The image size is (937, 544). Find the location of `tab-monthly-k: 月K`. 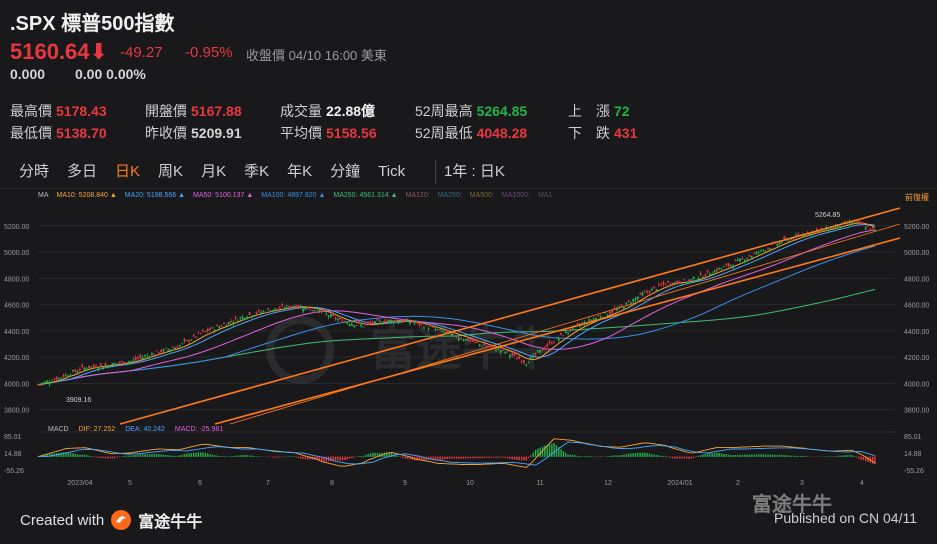

tab-monthly-k: 月K is located at coordinates (213, 172).